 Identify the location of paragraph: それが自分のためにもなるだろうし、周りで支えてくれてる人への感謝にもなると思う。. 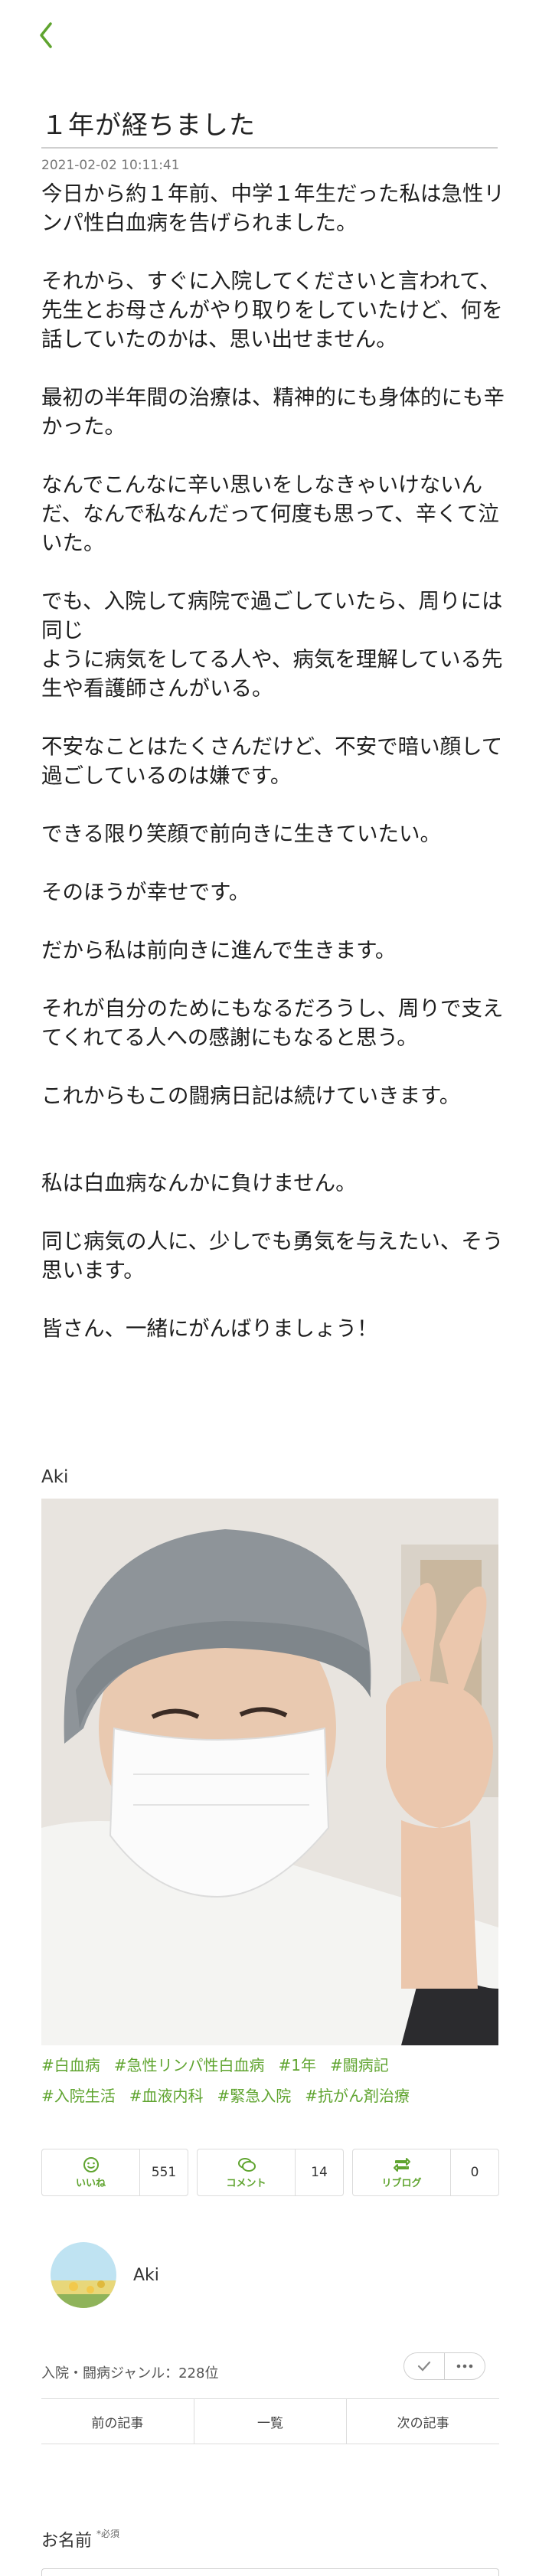
(272, 1023).